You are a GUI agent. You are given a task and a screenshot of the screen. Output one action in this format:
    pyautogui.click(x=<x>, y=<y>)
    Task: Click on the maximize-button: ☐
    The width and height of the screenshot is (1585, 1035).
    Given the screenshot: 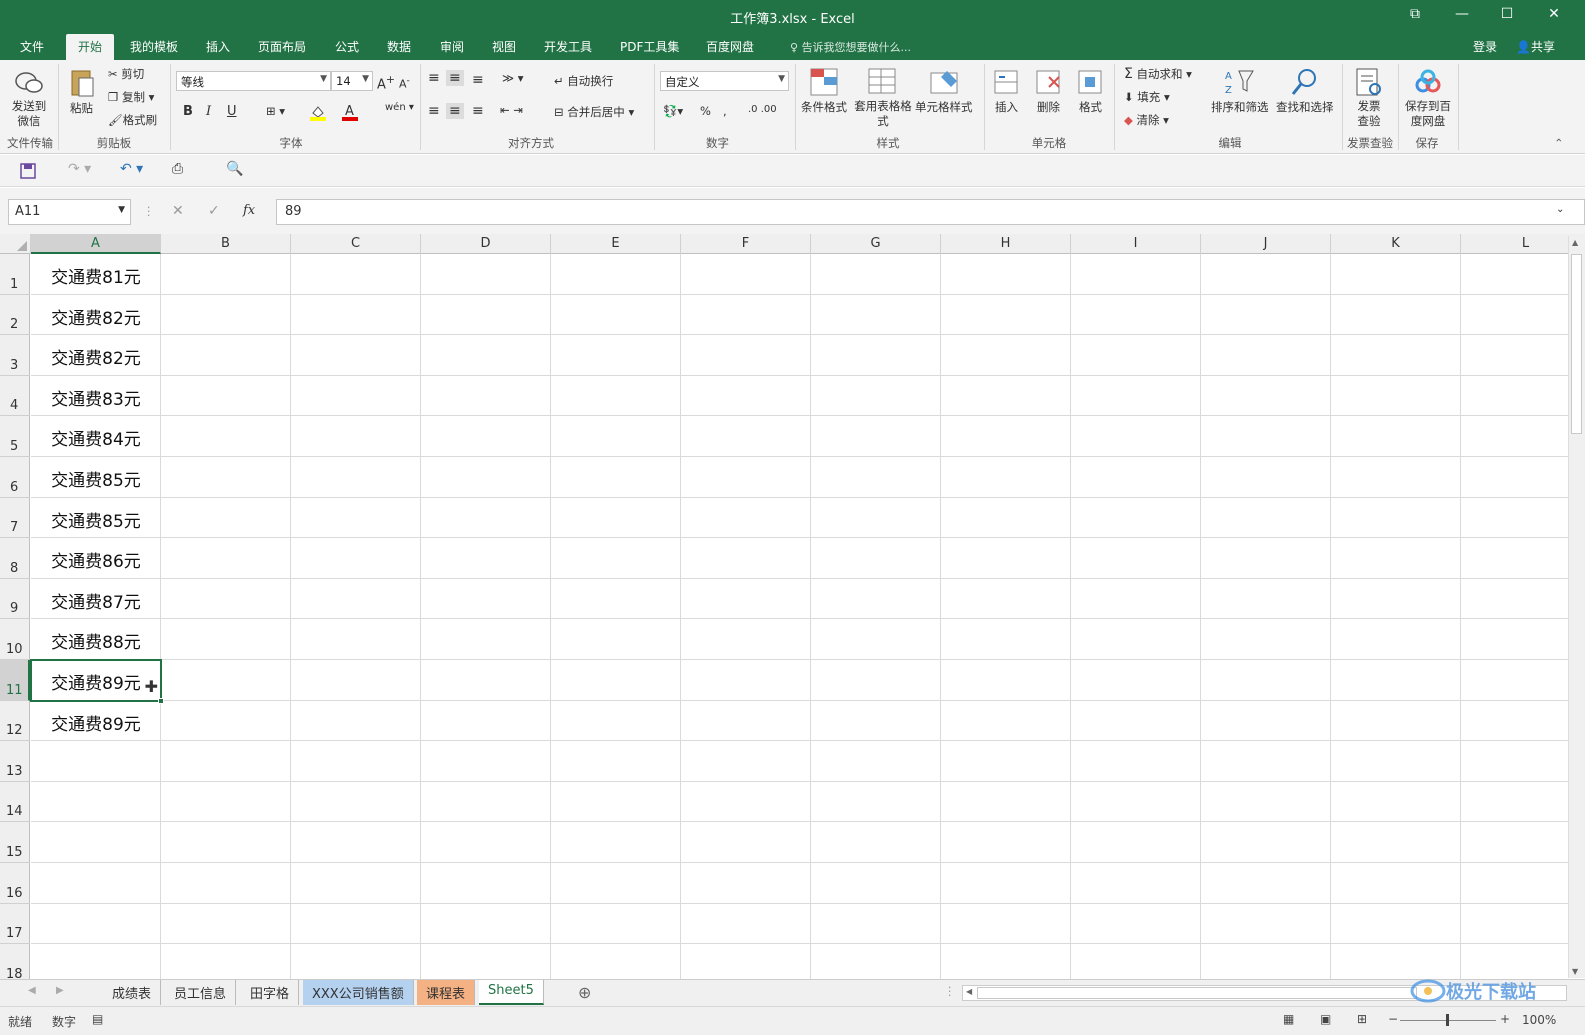 What is the action you would take?
    pyautogui.click(x=1507, y=14)
    